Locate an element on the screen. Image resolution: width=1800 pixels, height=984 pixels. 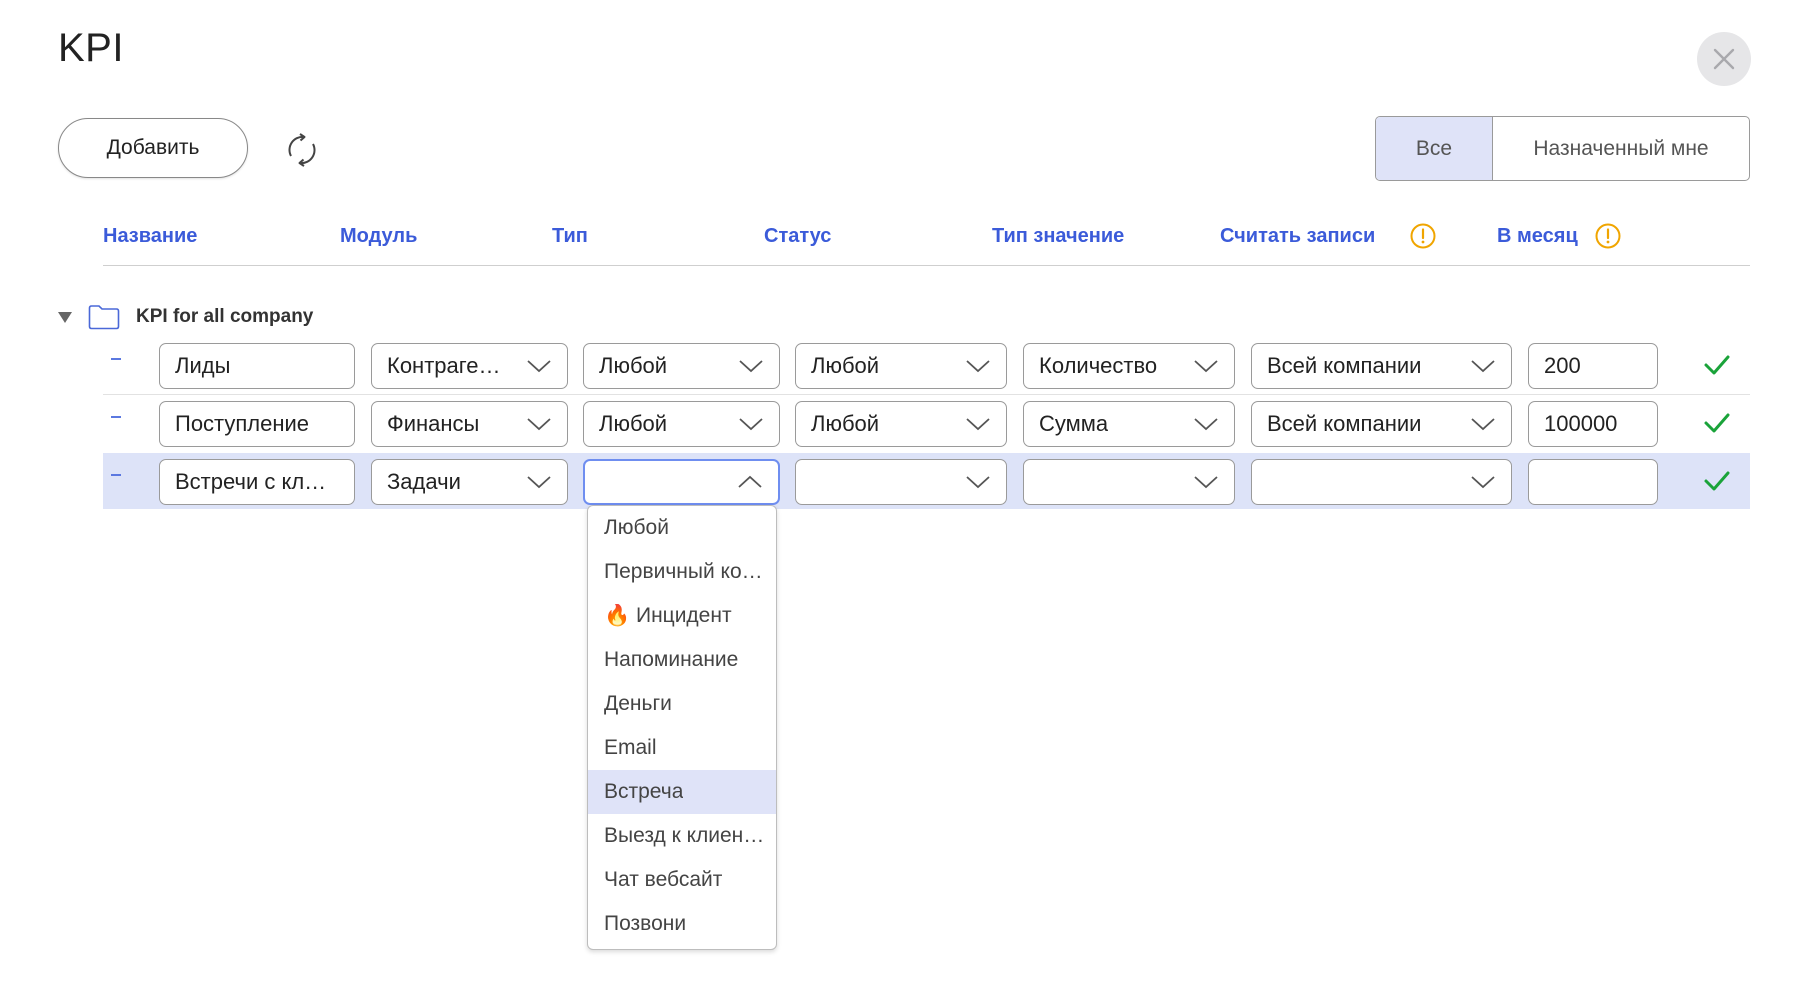
module-select: Задачи is located at coordinates (469, 482).